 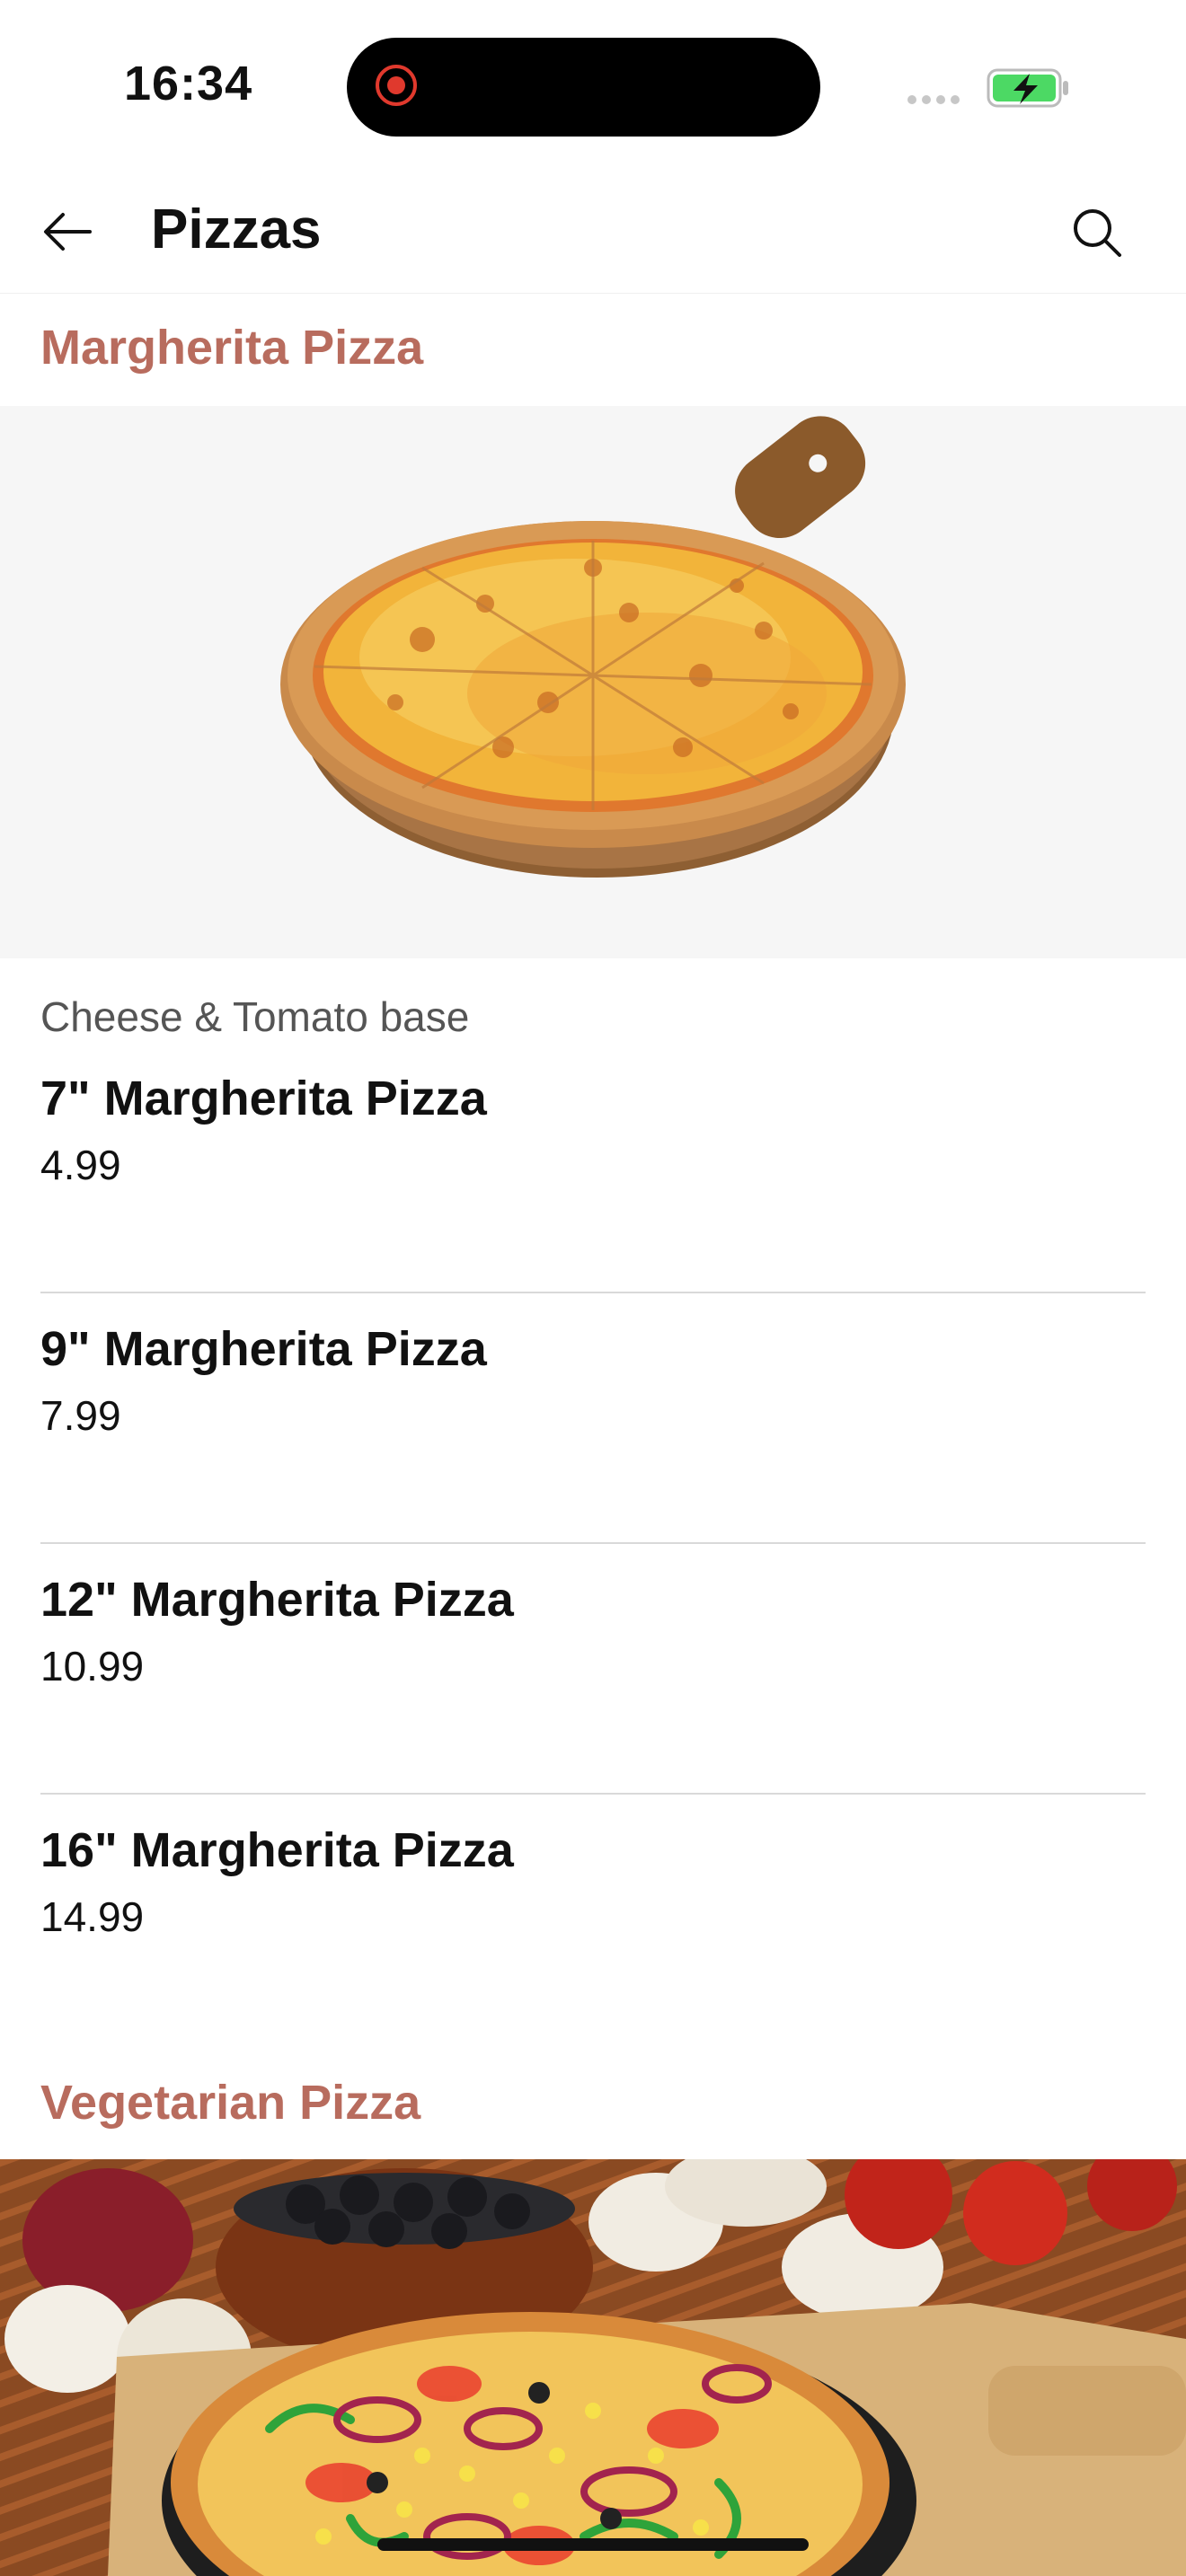 I want to click on section-title-vegetarian: Vegetarian Pizza, so click(x=230, y=2103).